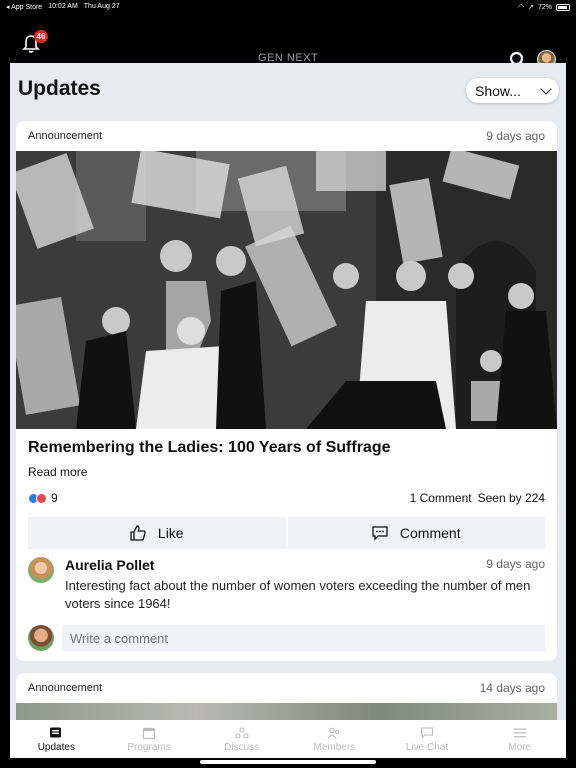 This screenshot has height=768, width=576. What do you see at coordinates (441, 498) in the screenshot?
I see `comment-count: 1 Comment` at bounding box center [441, 498].